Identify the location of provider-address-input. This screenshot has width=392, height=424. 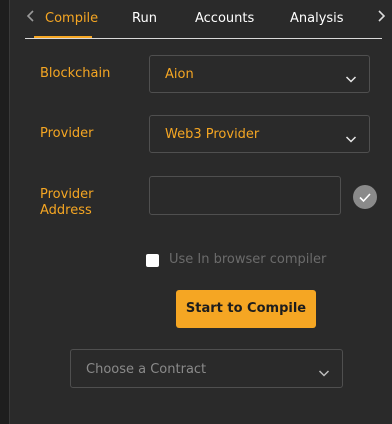
(245, 195).